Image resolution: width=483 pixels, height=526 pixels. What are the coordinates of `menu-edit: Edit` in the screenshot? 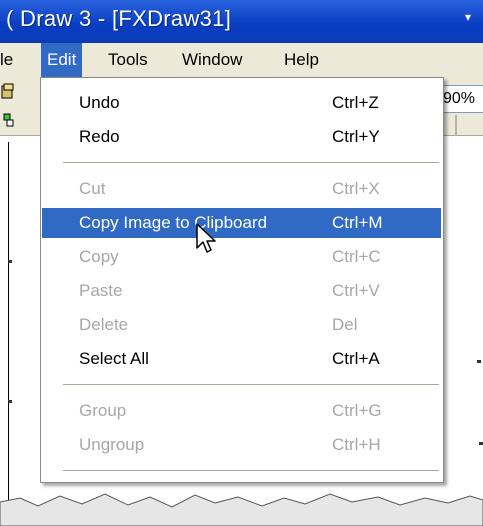 It's located at (62, 60).